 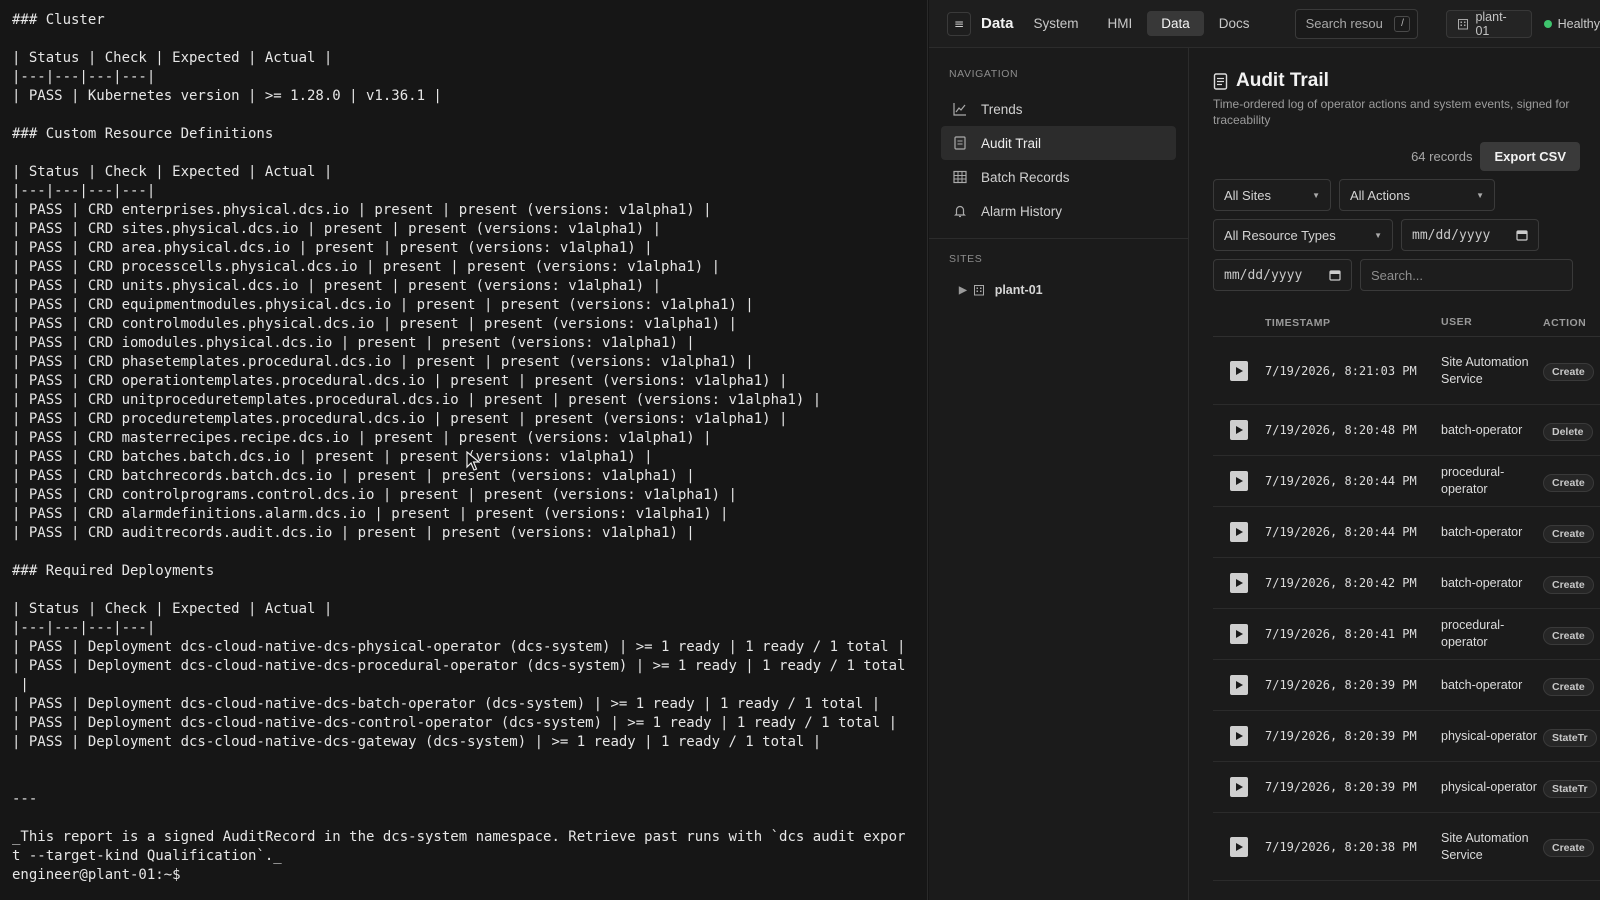 What do you see at coordinates (1451, 235) in the screenshot?
I see `date-from-placeholder: mm/dd/yyyy` at bounding box center [1451, 235].